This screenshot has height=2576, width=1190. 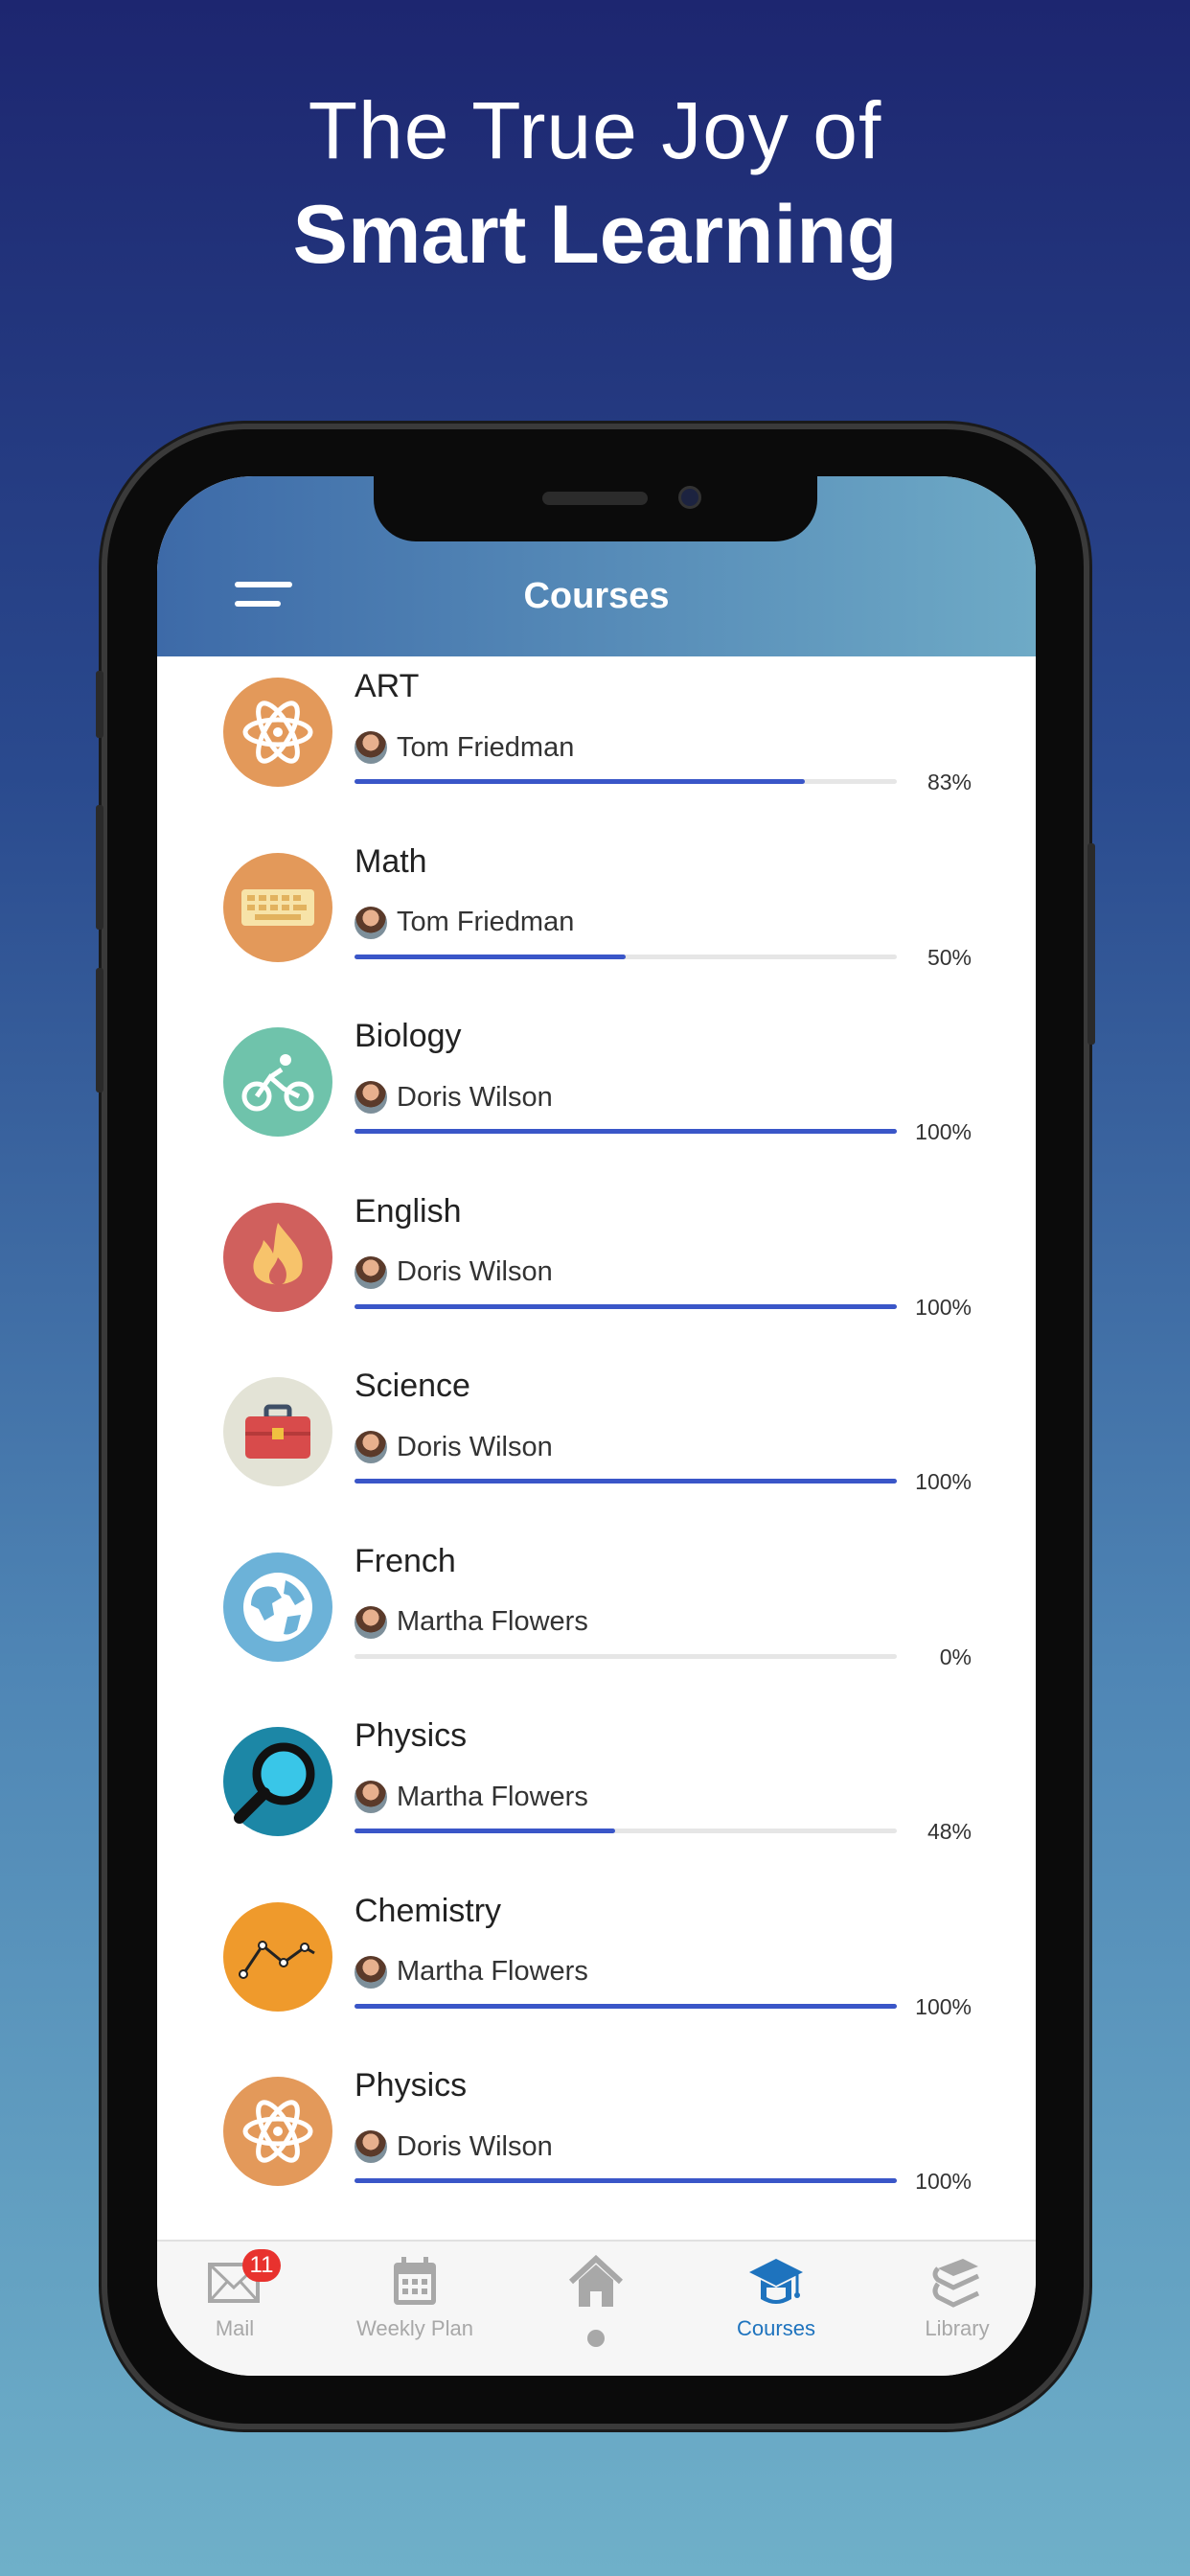 What do you see at coordinates (953, 2309) in the screenshot?
I see `tab-library: Library` at bounding box center [953, 2309].